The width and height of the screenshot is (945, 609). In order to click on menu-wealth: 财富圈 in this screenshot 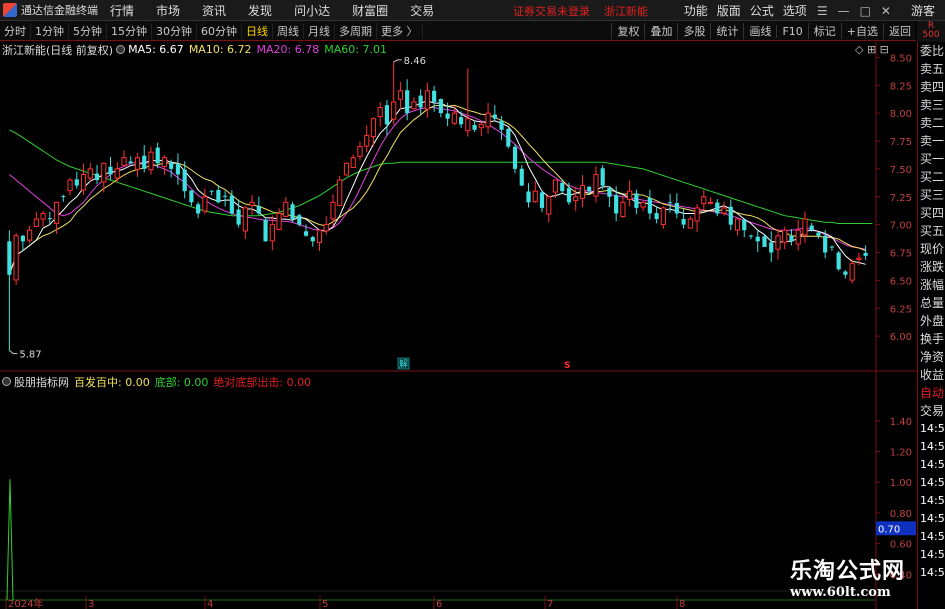, I will do `click(370, 10)`.